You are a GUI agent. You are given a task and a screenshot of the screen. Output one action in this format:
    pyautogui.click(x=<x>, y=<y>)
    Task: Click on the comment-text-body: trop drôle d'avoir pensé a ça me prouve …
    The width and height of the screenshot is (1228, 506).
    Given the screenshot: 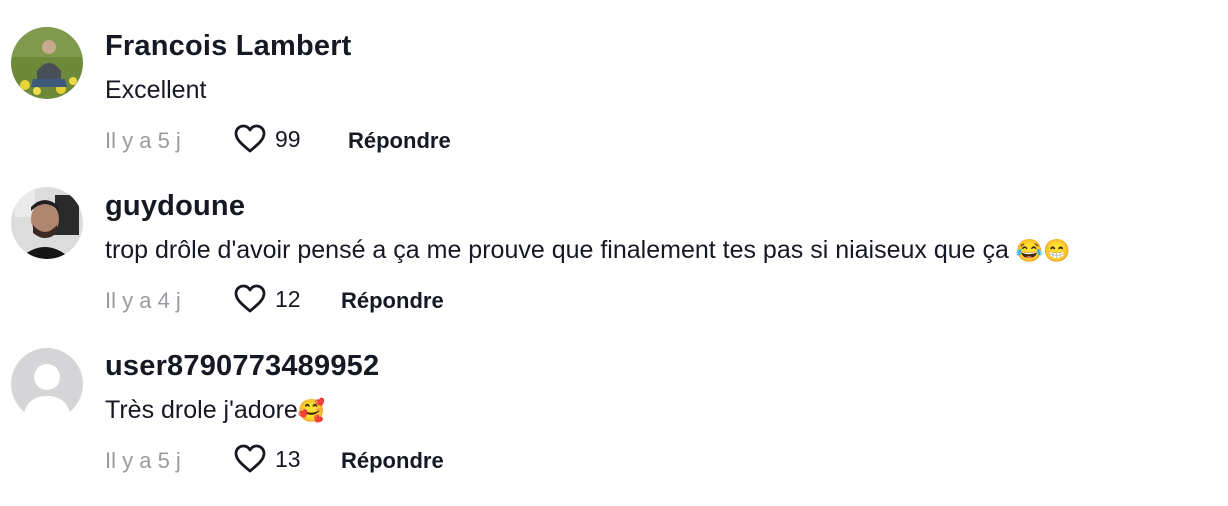 What is the action you would take?
    pyautogui.click(x=557, y=250)
    